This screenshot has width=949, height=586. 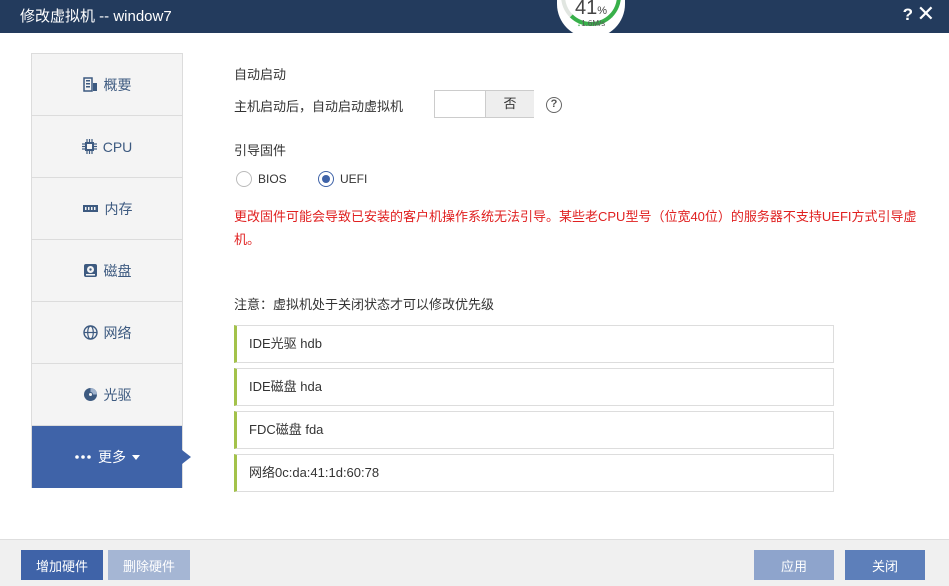 I want to click on cdrom-icon, so click(x=90, y=394).